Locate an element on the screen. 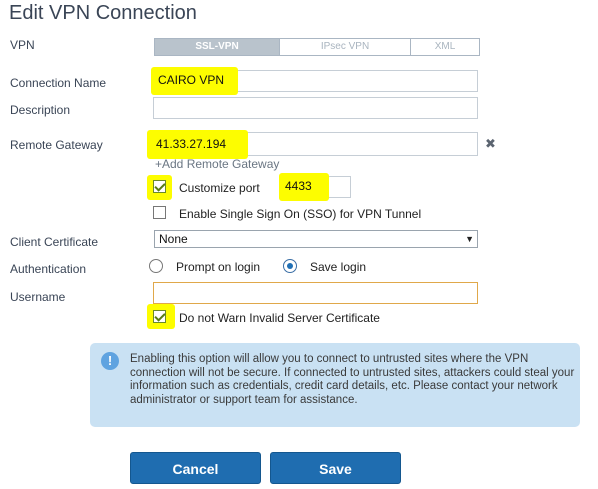 This screenshot has height=489, width=598. cancel-button: Cancel is located at coordinates (195, 468).